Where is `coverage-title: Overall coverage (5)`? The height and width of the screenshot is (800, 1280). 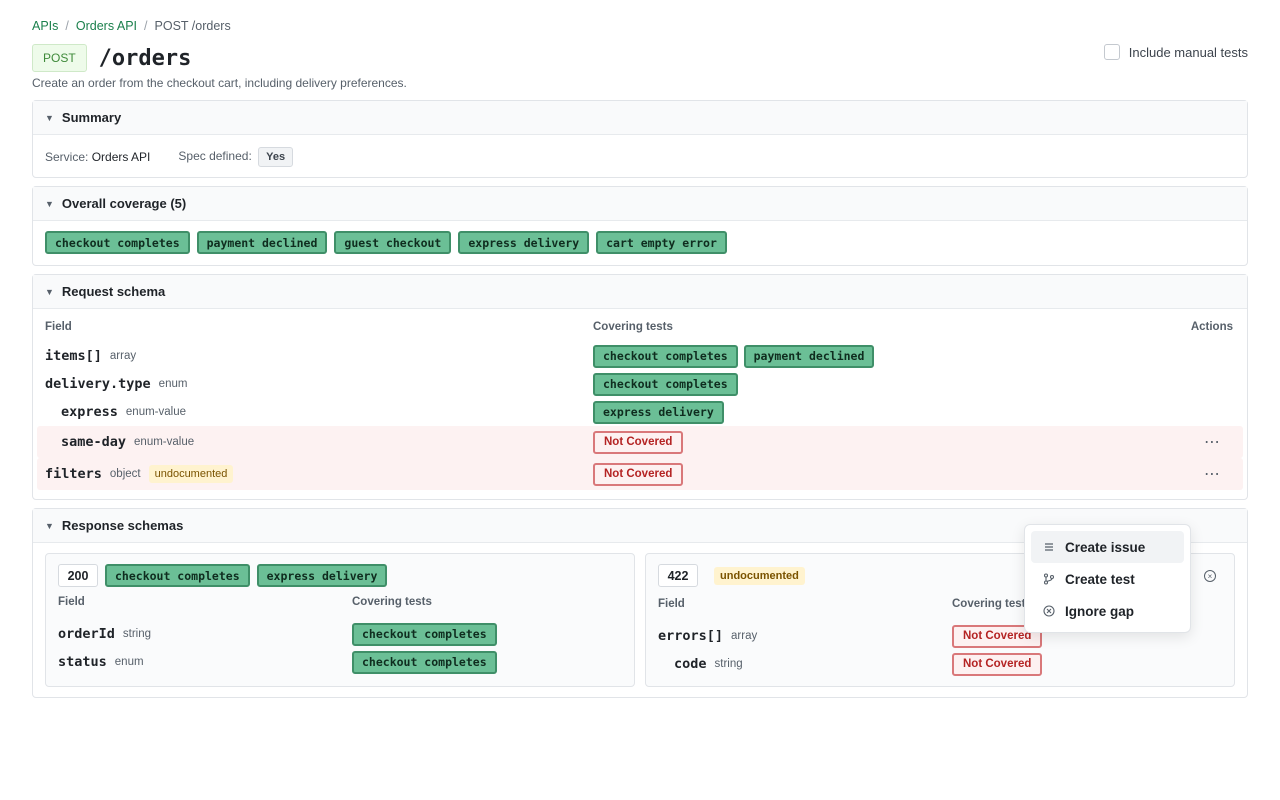 coverage-title: Overall coverage (5) is located at coordinates (124, 203).